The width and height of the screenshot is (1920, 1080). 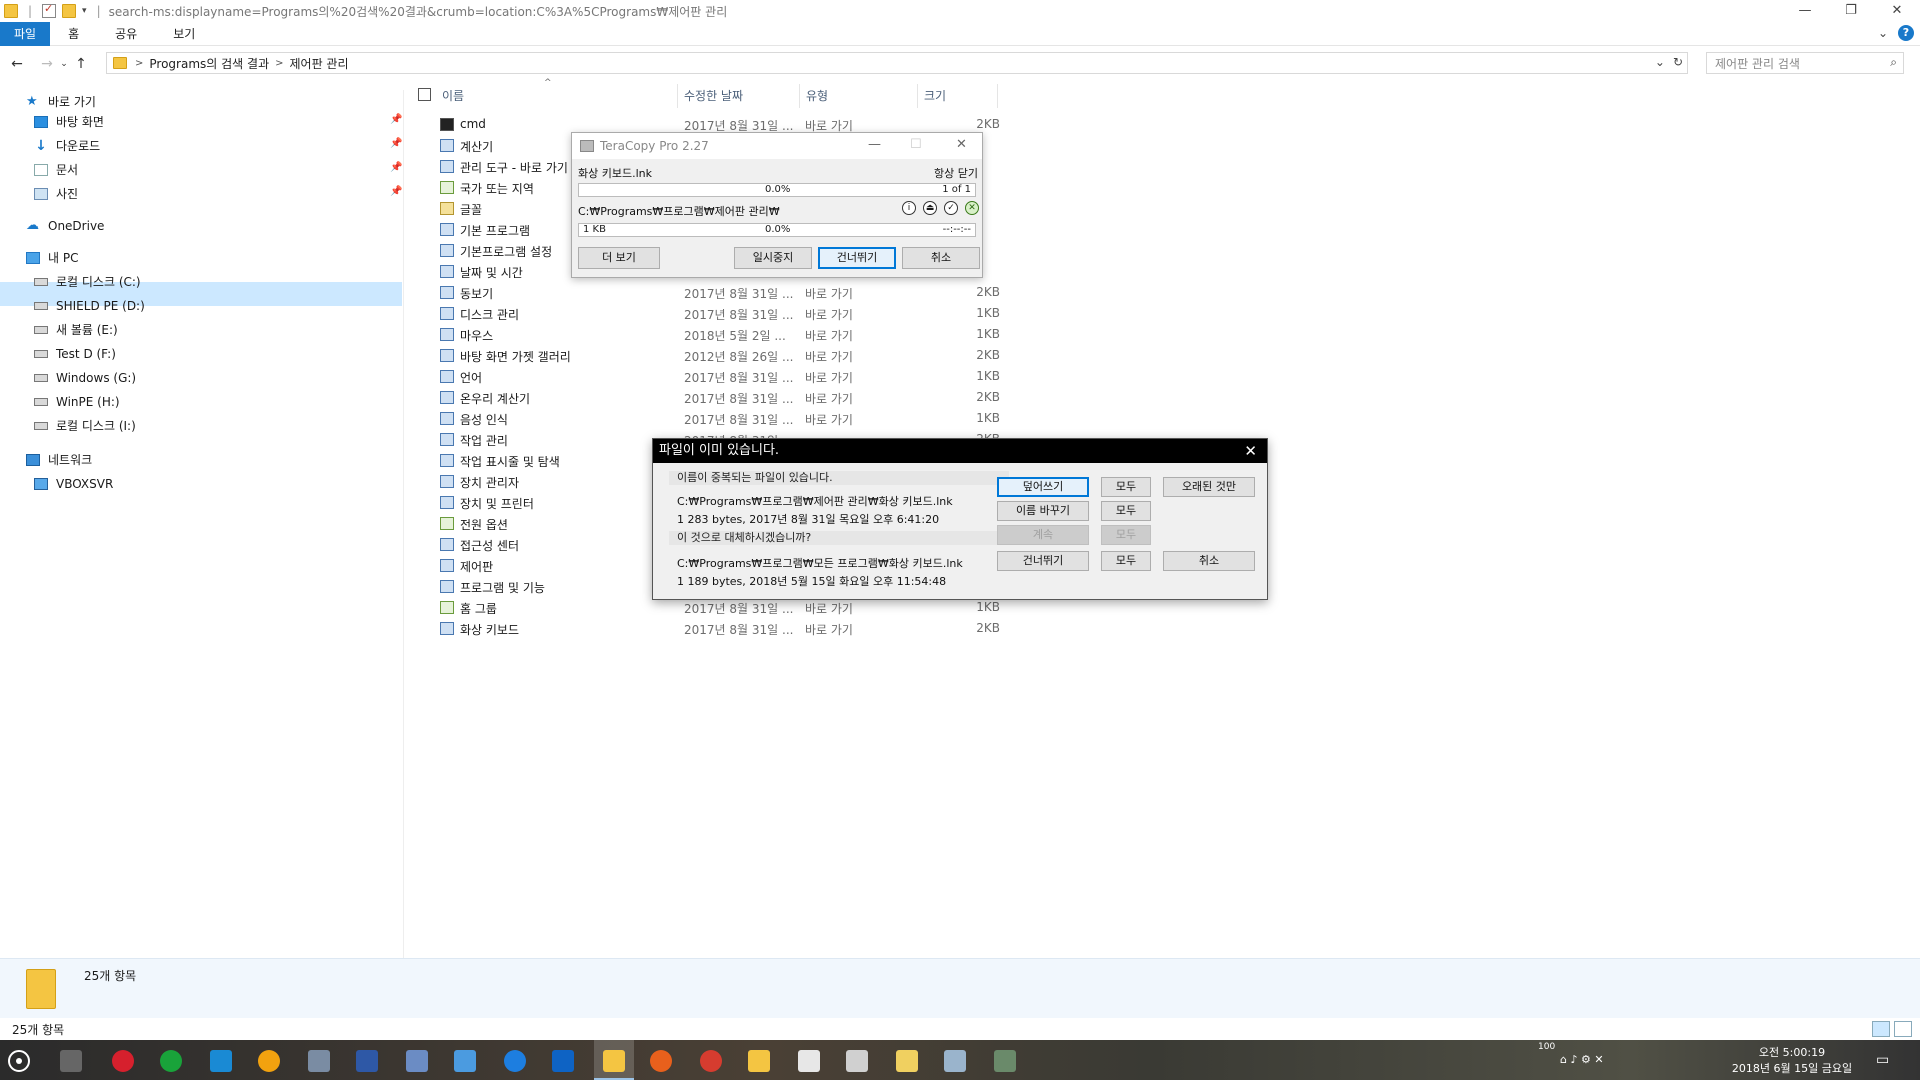 I want to click on mail-icon, so click(x=857, y=1061).